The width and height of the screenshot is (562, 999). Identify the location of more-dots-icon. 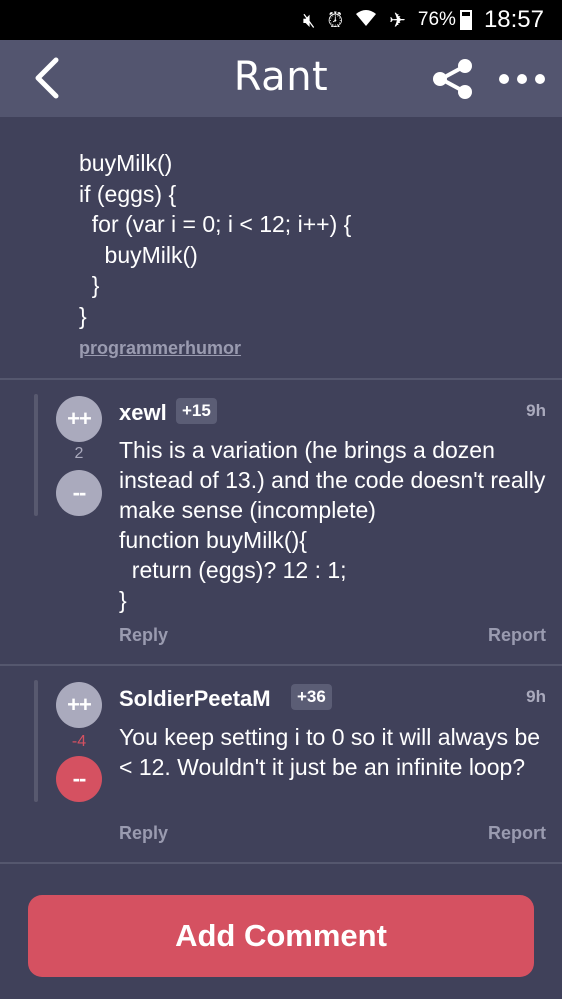
(522, 79).